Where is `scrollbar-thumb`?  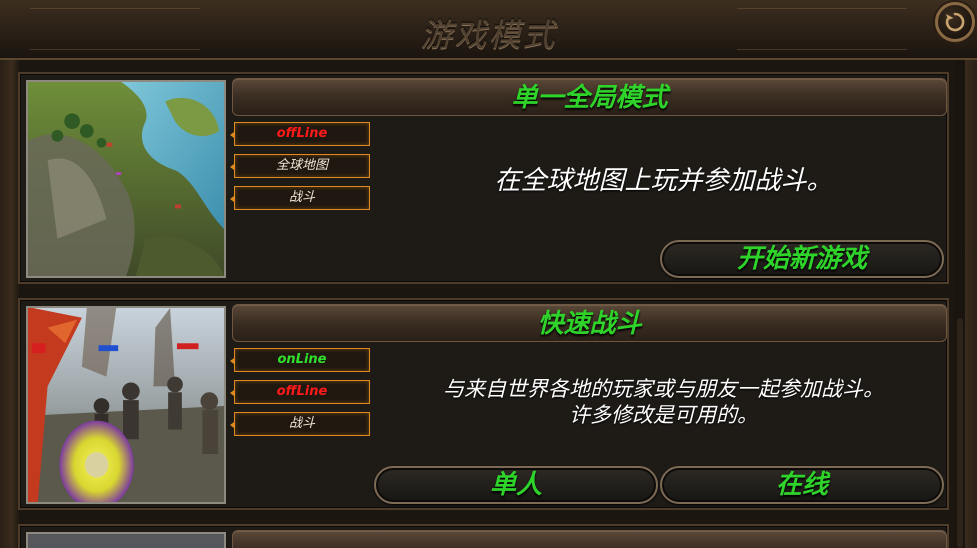 scrollbar-thumb is located at coordinates (960, 433).